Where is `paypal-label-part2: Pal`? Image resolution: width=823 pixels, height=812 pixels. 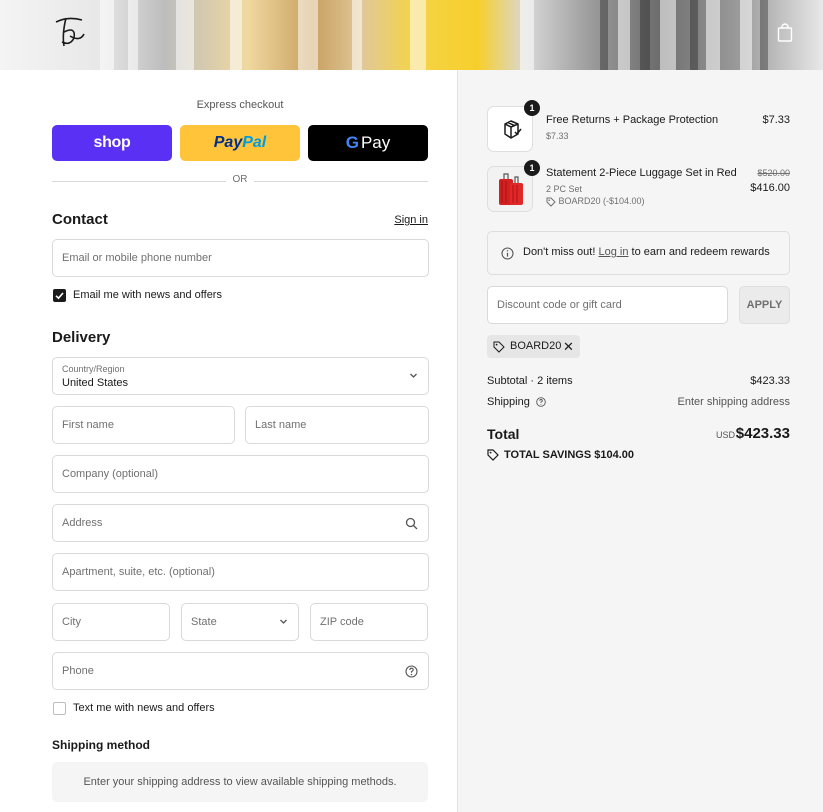
paypal-label-part2: Pal is located at coordinates (254, 142).